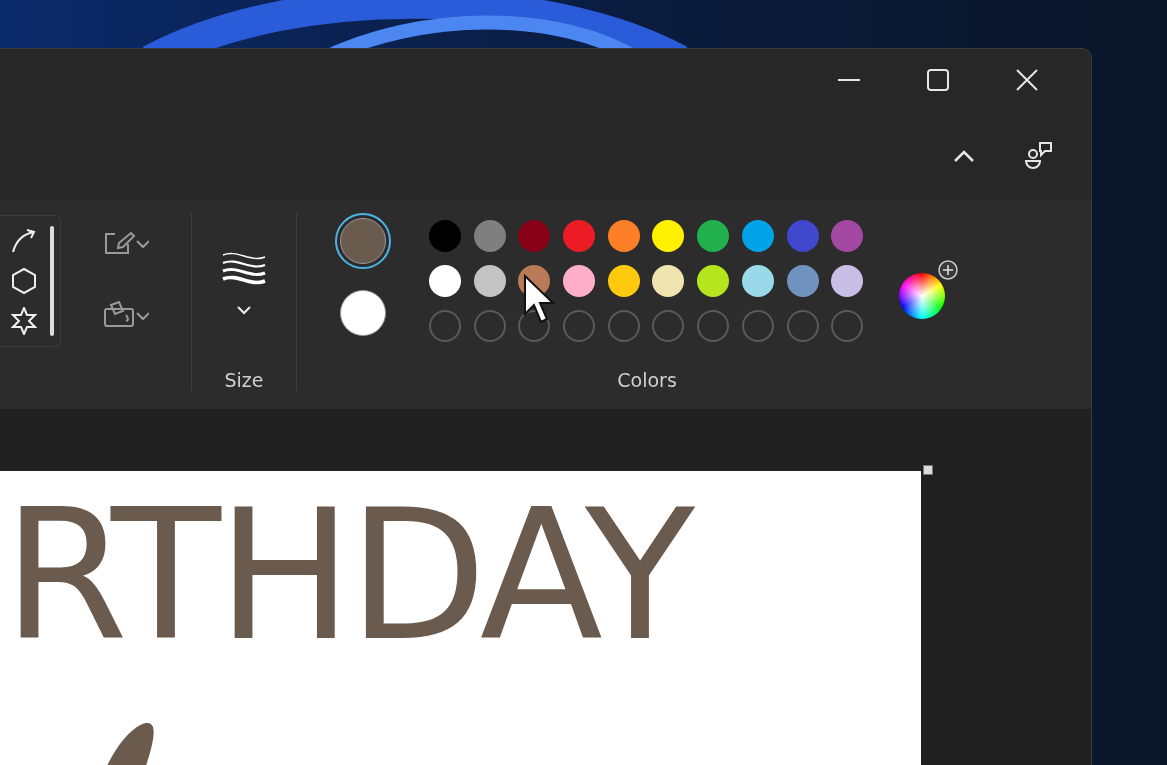  What do you see at coordinates (928, 470) in the screenshot?
I see `resize-handle` at bounding box center [928, 470].